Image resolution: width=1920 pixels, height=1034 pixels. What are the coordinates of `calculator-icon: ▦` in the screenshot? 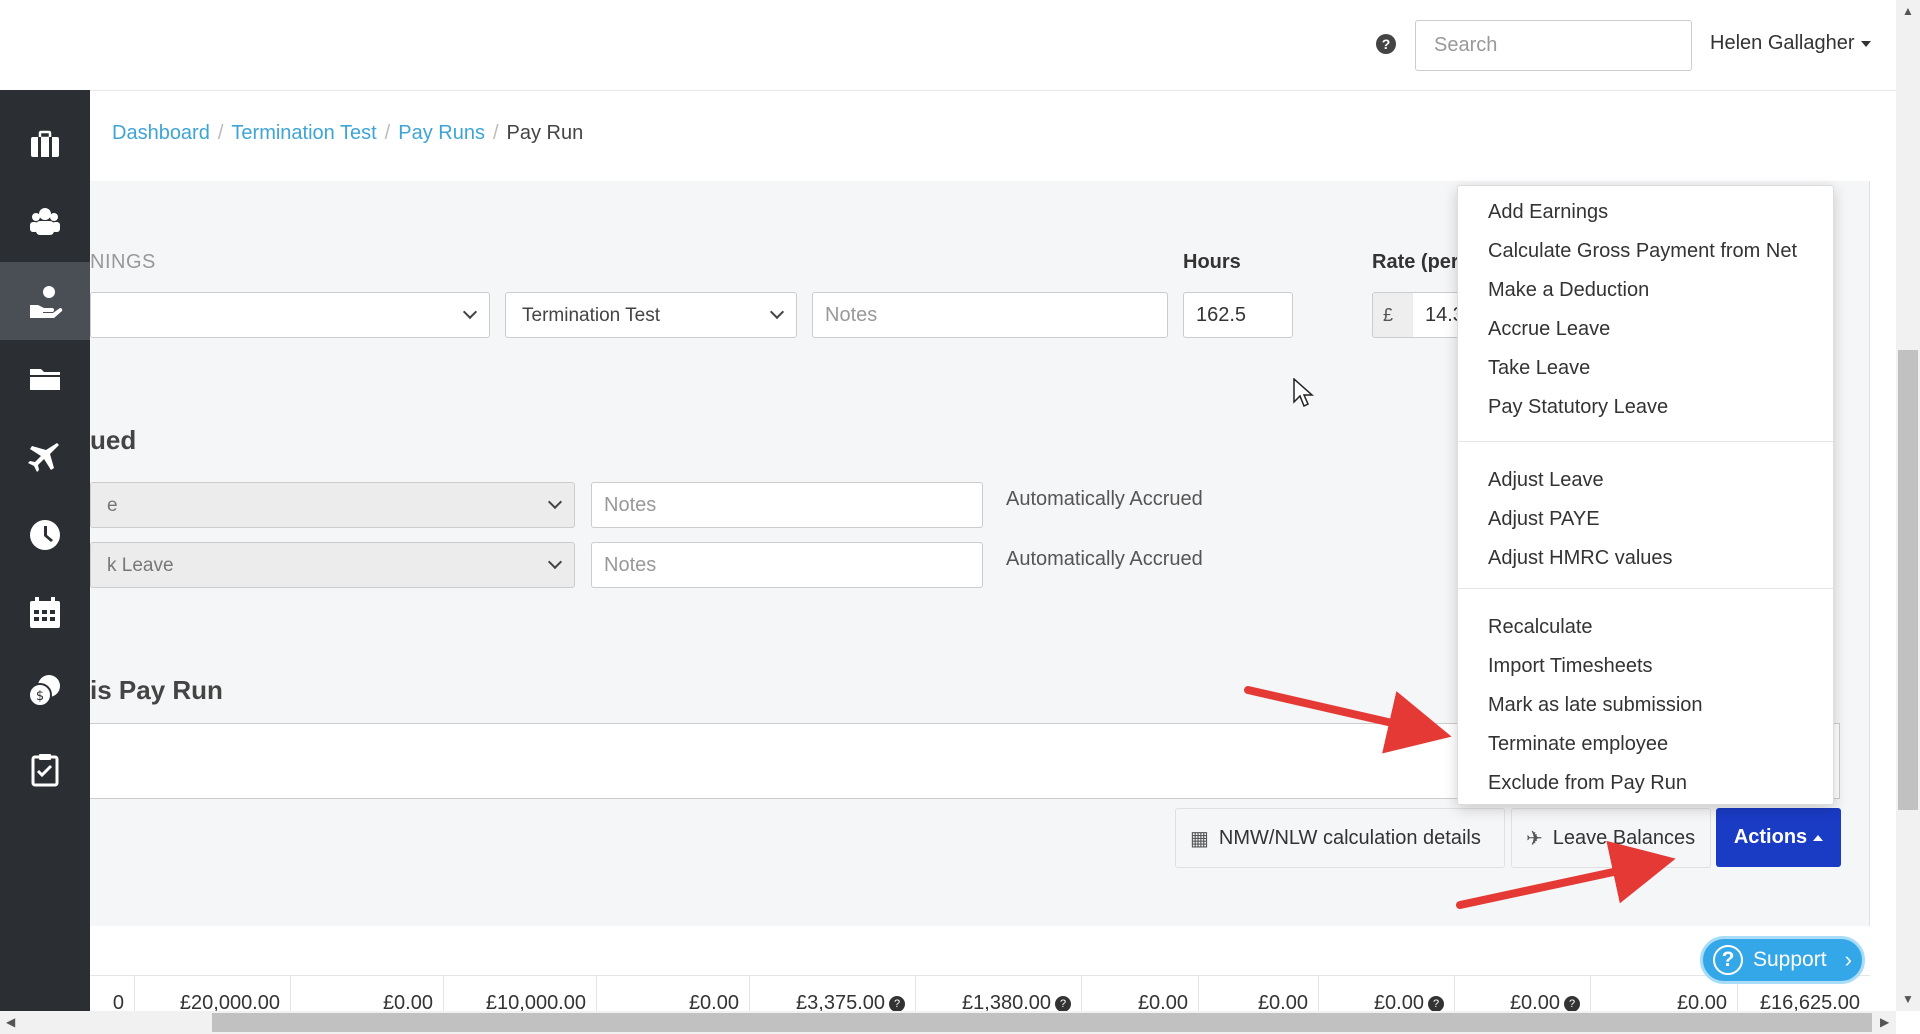 It's located at (1199, 838).